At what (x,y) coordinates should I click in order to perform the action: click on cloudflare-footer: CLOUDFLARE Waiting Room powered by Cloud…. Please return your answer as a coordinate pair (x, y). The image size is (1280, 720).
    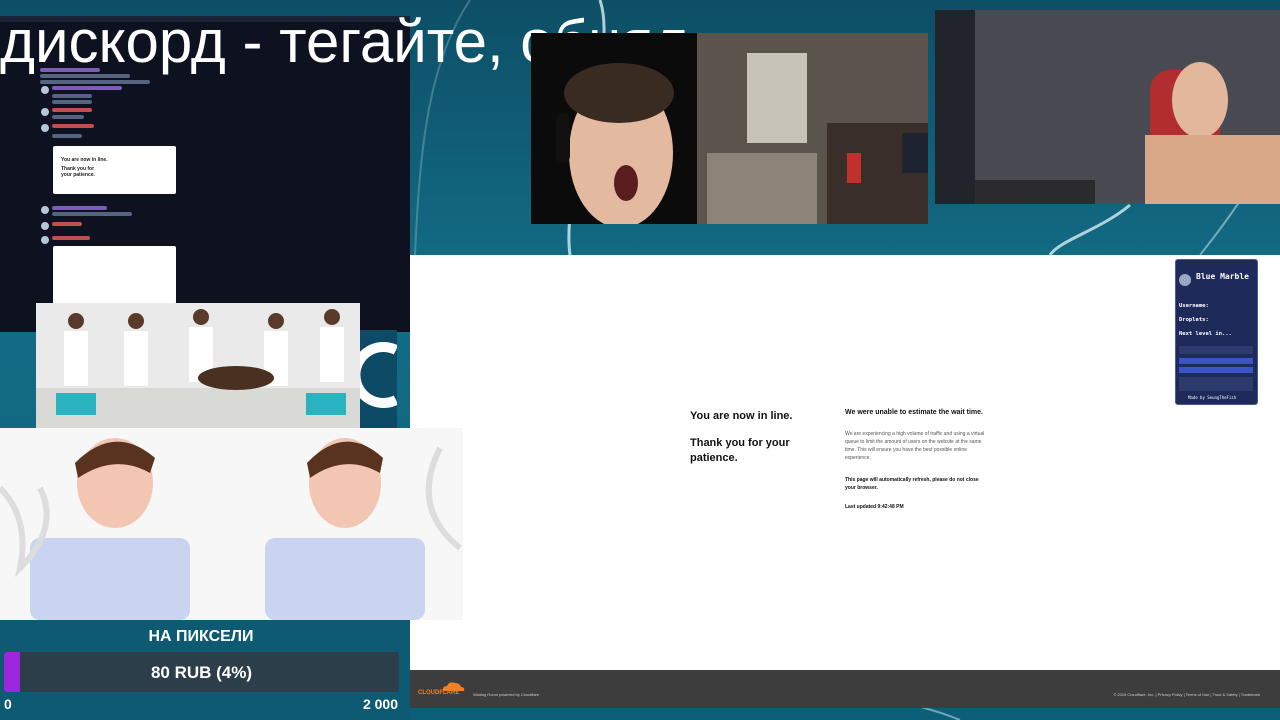
    Looking at the image, I should click on (845, 689).